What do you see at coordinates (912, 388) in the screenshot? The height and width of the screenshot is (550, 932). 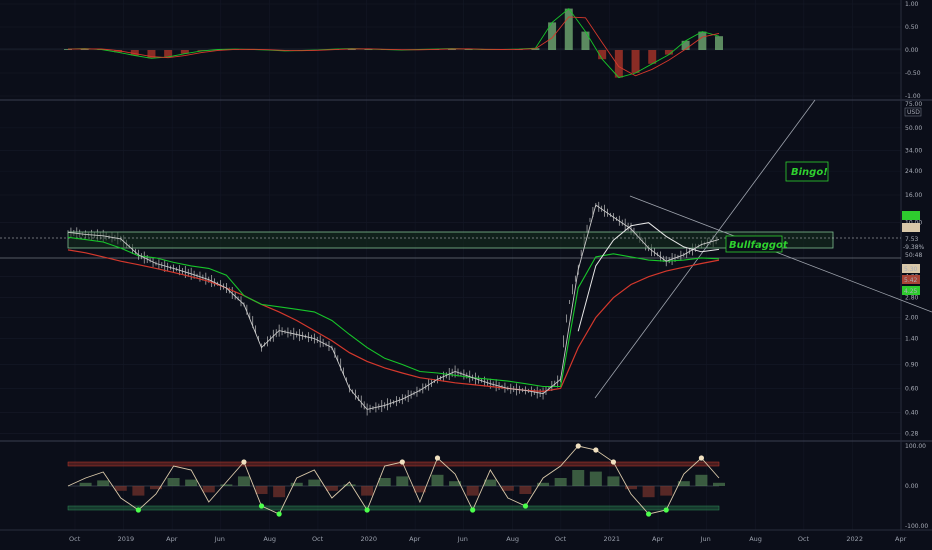 I see `price-tick-label: 0.60` at bounding box center [912, 388].